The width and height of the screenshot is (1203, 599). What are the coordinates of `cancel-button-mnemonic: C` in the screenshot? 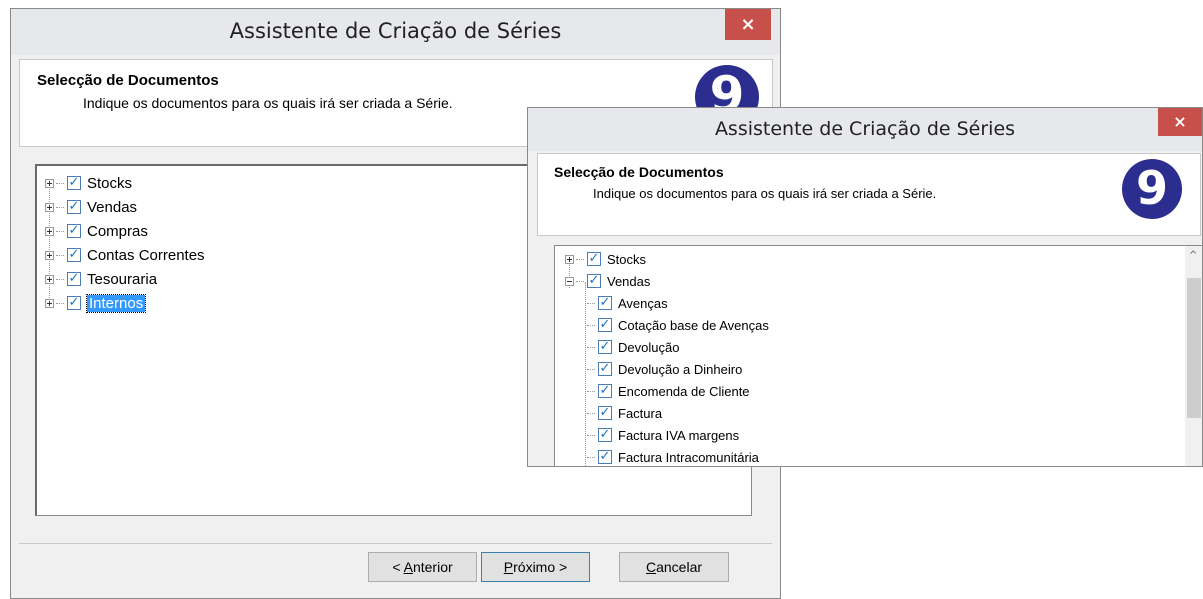 It's located at (651, 567).